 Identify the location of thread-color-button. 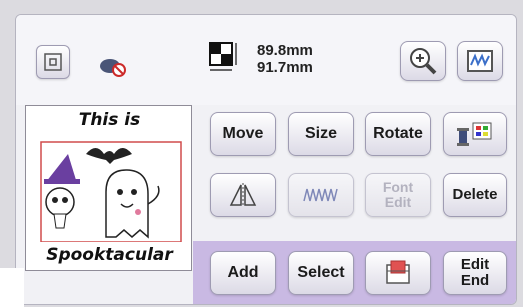
(475, 134).